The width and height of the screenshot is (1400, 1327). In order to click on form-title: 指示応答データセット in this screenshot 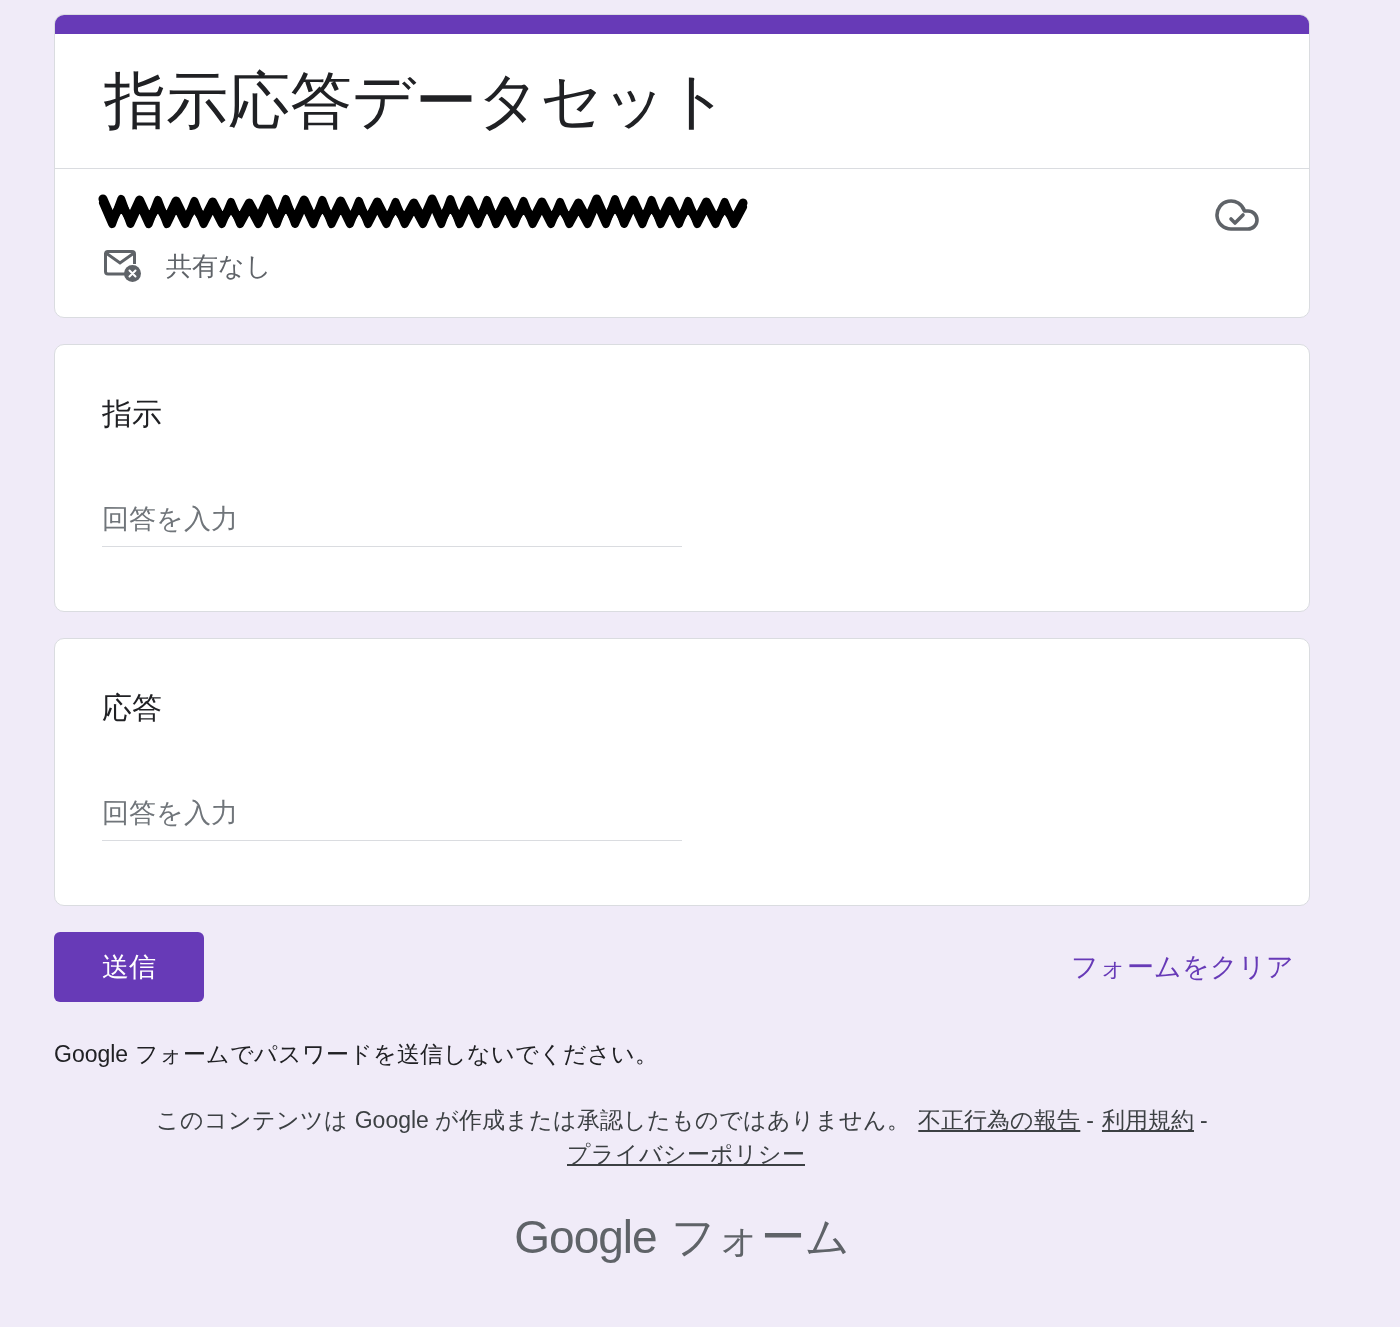, I will do `click(416, 101)`.